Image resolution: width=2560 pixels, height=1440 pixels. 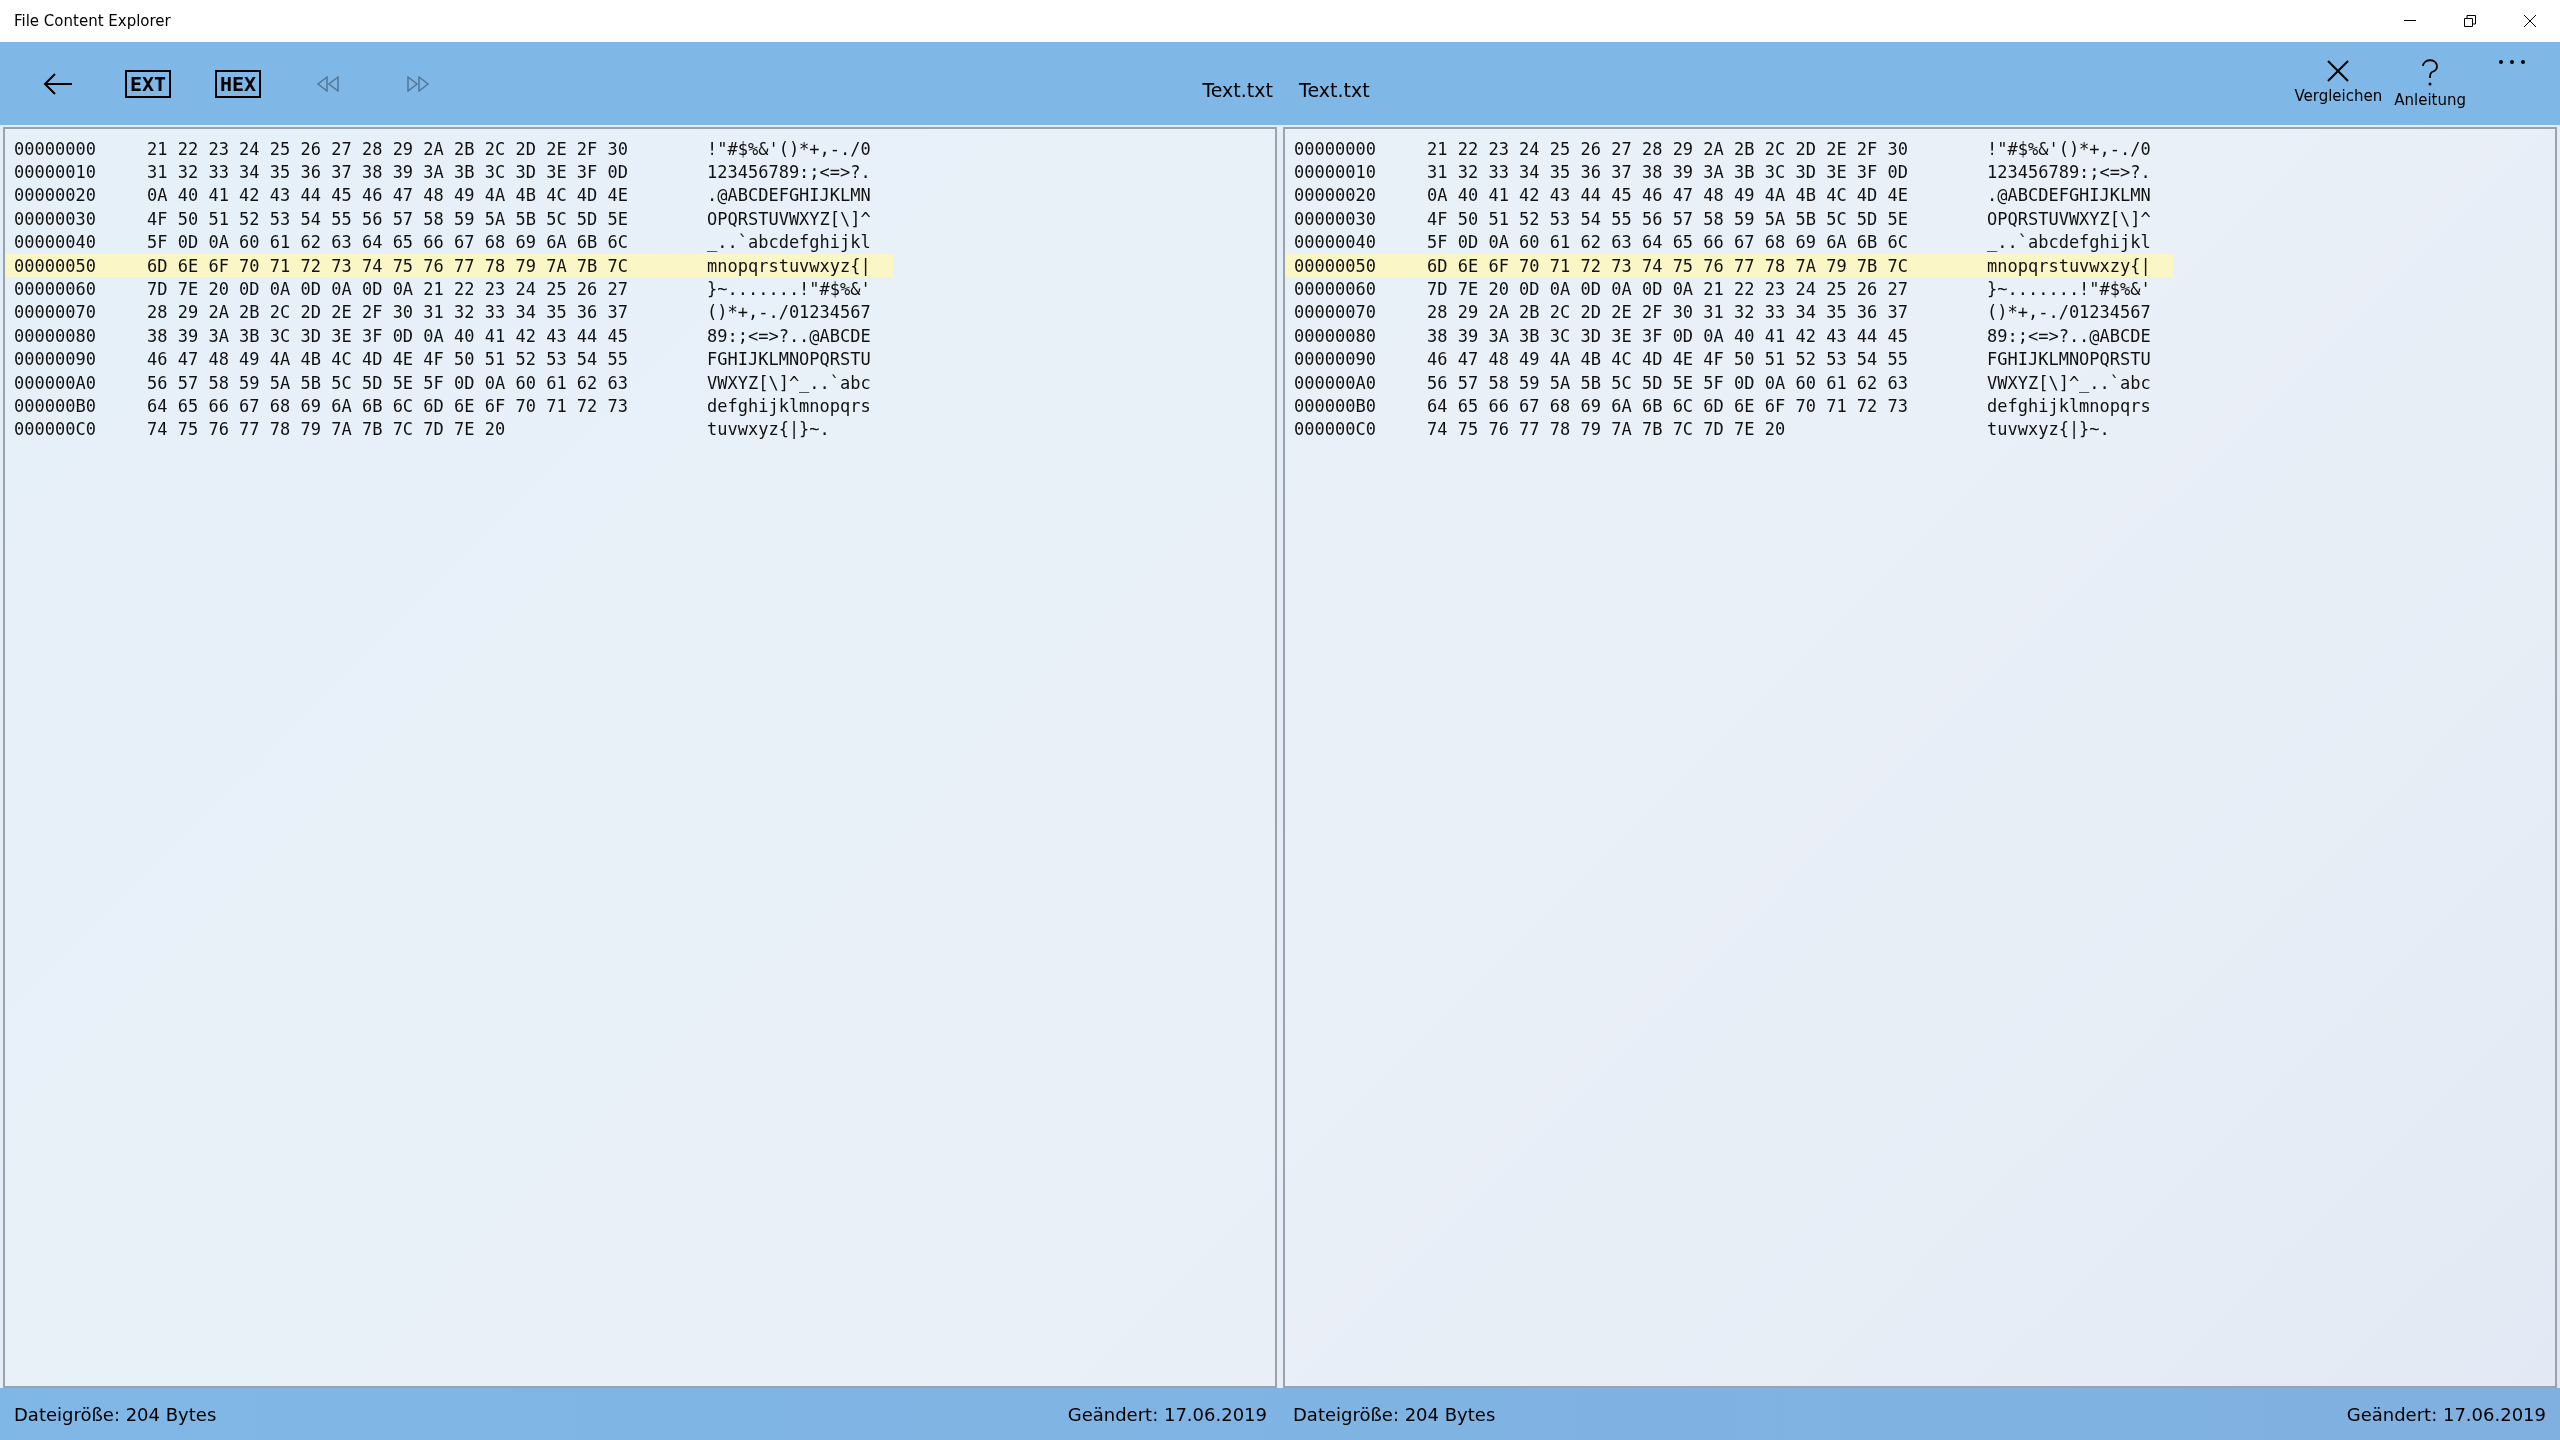 I want to click on hex-button: HEX, so click(x=238, y=83).